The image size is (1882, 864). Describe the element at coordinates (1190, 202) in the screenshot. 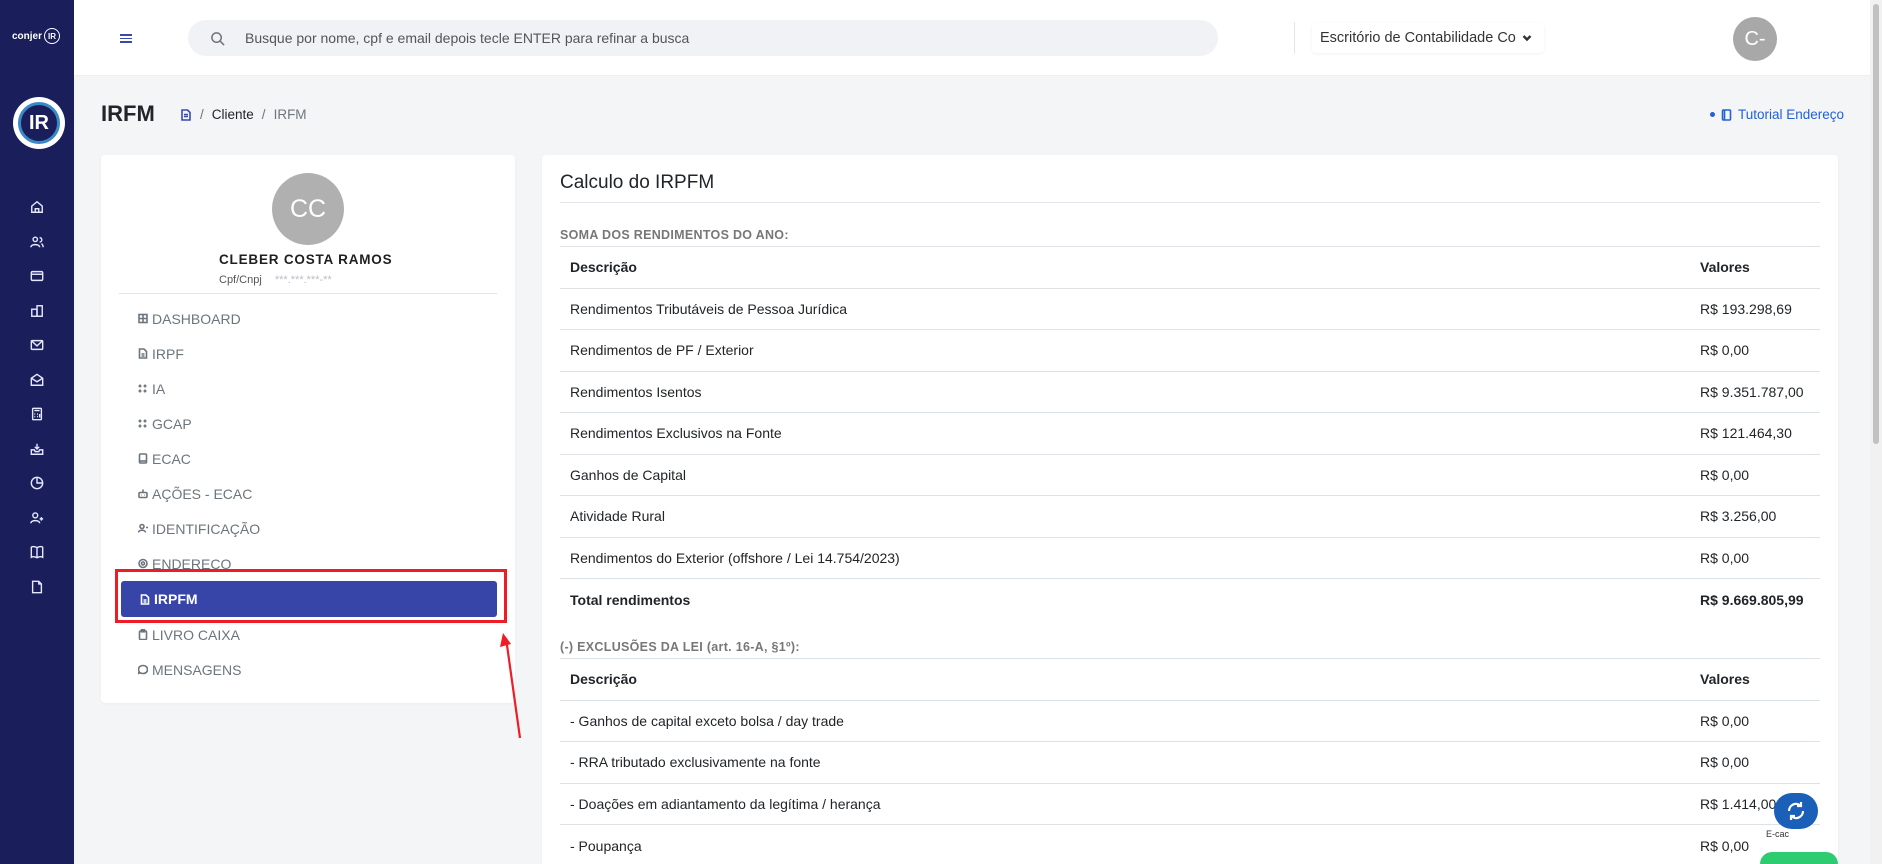

I see `card-divider` at that location.